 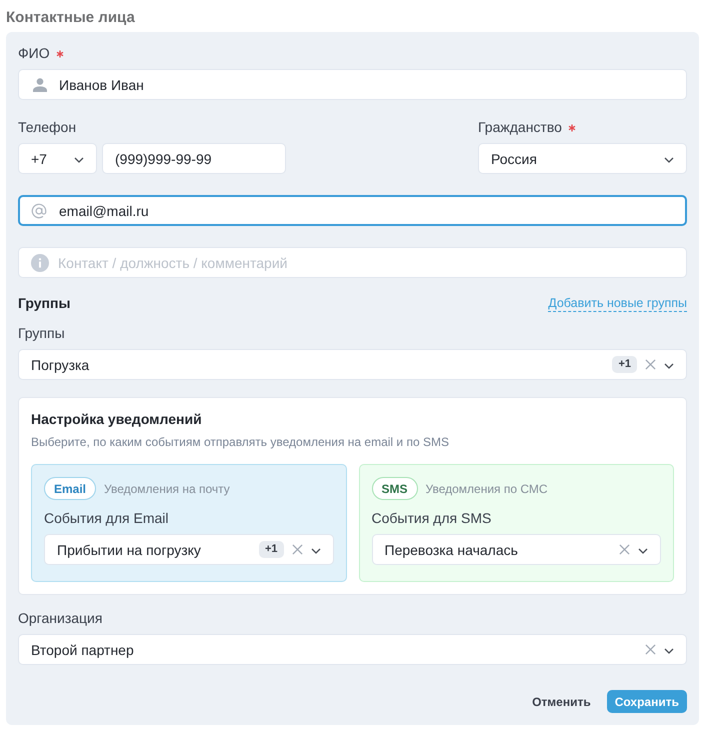 I want to click on field-label: Организация, so click(x=60, y=618).